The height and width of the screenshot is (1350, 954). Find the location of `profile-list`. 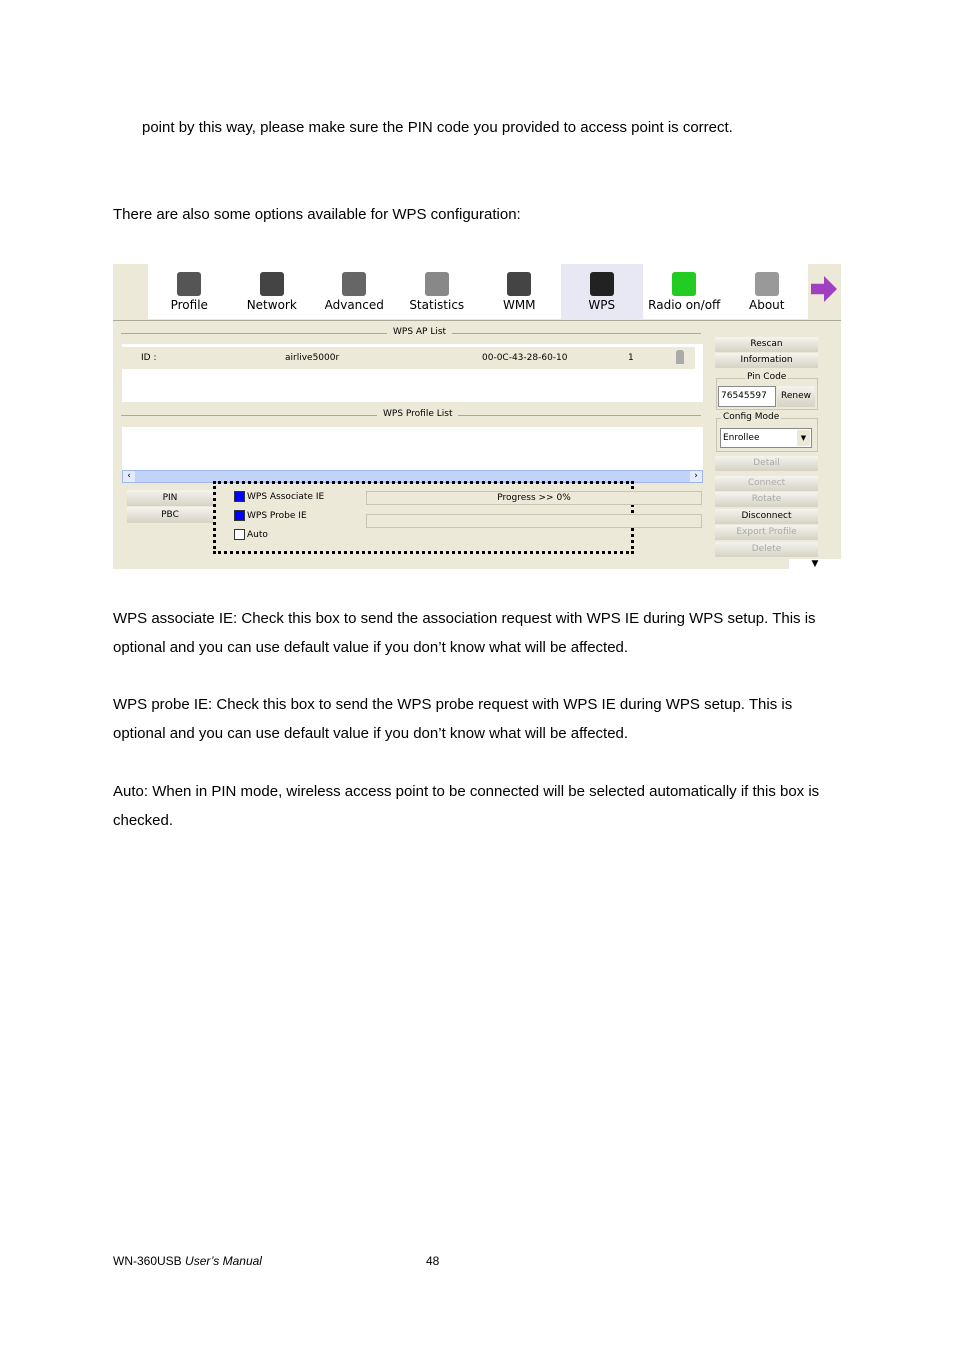

profile-list is located at coordinates (412, 448).